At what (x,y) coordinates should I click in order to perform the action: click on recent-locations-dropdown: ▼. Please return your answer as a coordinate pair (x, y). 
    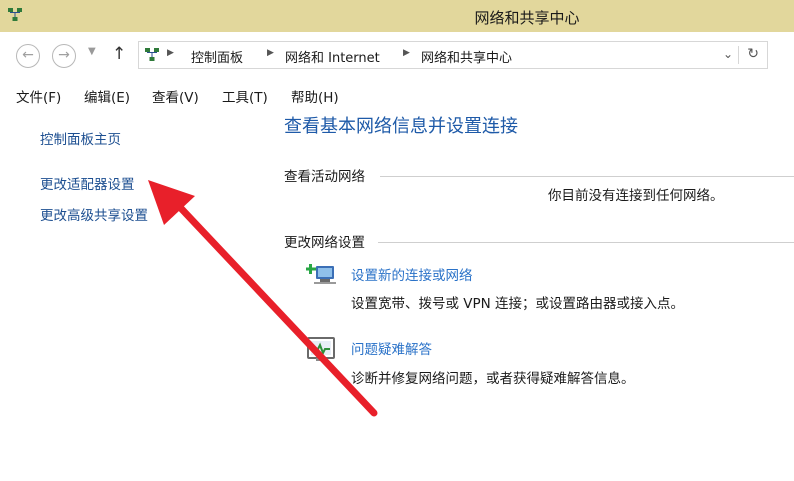
    Looking at the image, I should click on (92, 51).